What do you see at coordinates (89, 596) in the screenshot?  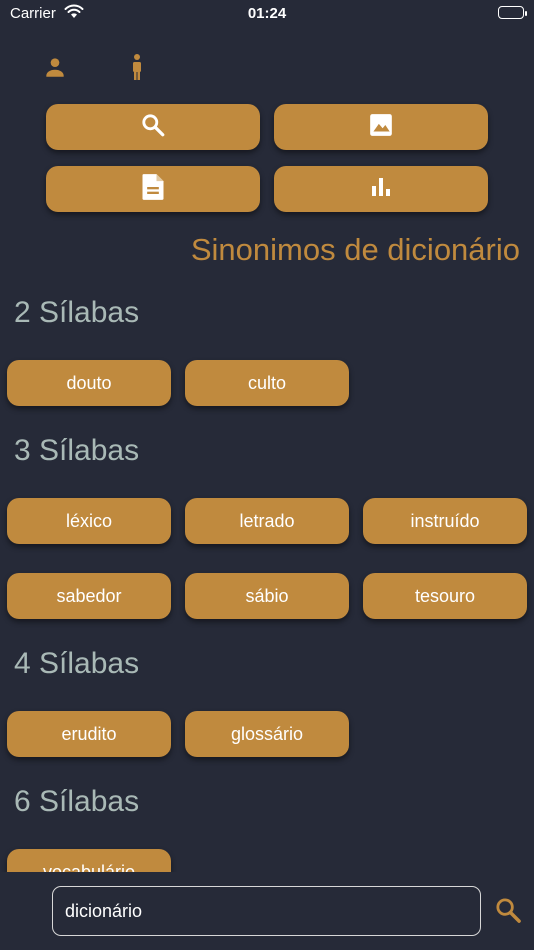 I see `word-chip: sabedor` at bounding box center [89, 596].